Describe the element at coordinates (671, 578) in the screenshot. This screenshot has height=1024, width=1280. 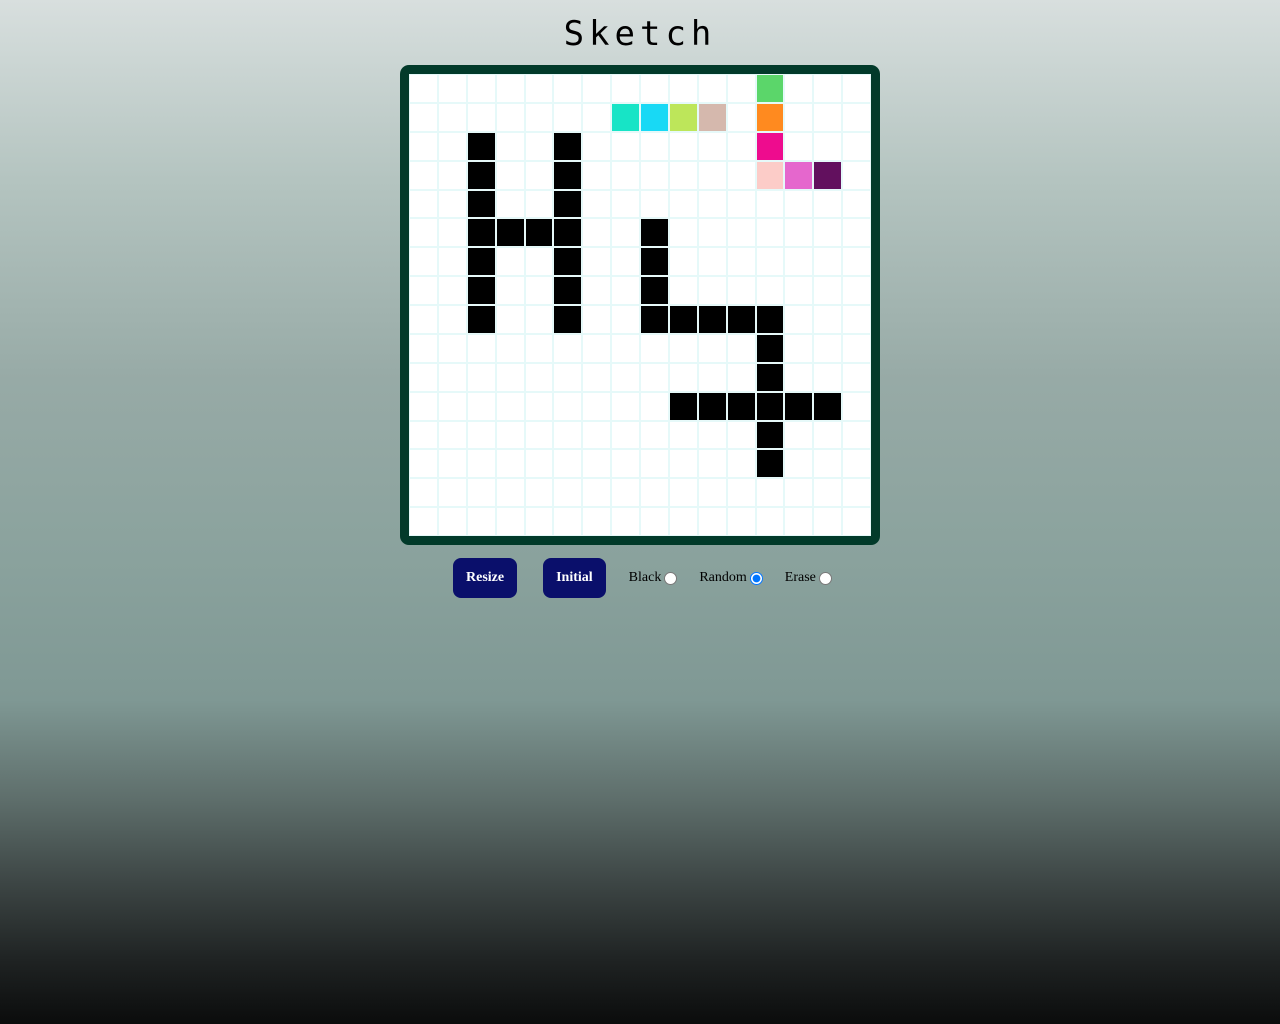
I see `mode-radio-black` at that location.